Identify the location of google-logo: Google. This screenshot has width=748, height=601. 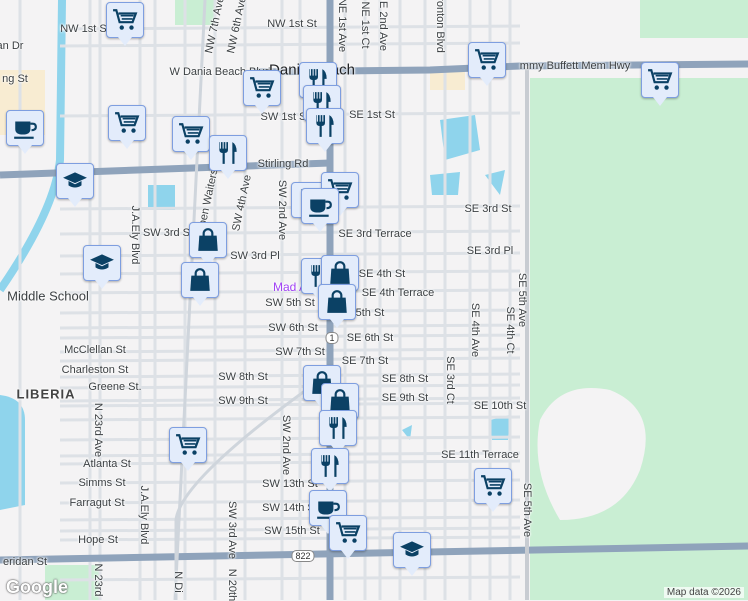
(37, 587).